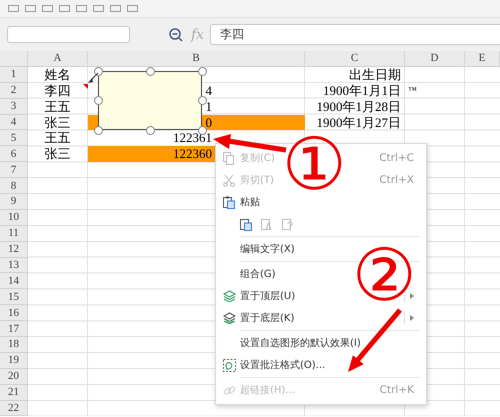  What do you see at coordinates (14, 202) in the screenshot?
I see `row-header: 9` at bounding box center [14, 202].